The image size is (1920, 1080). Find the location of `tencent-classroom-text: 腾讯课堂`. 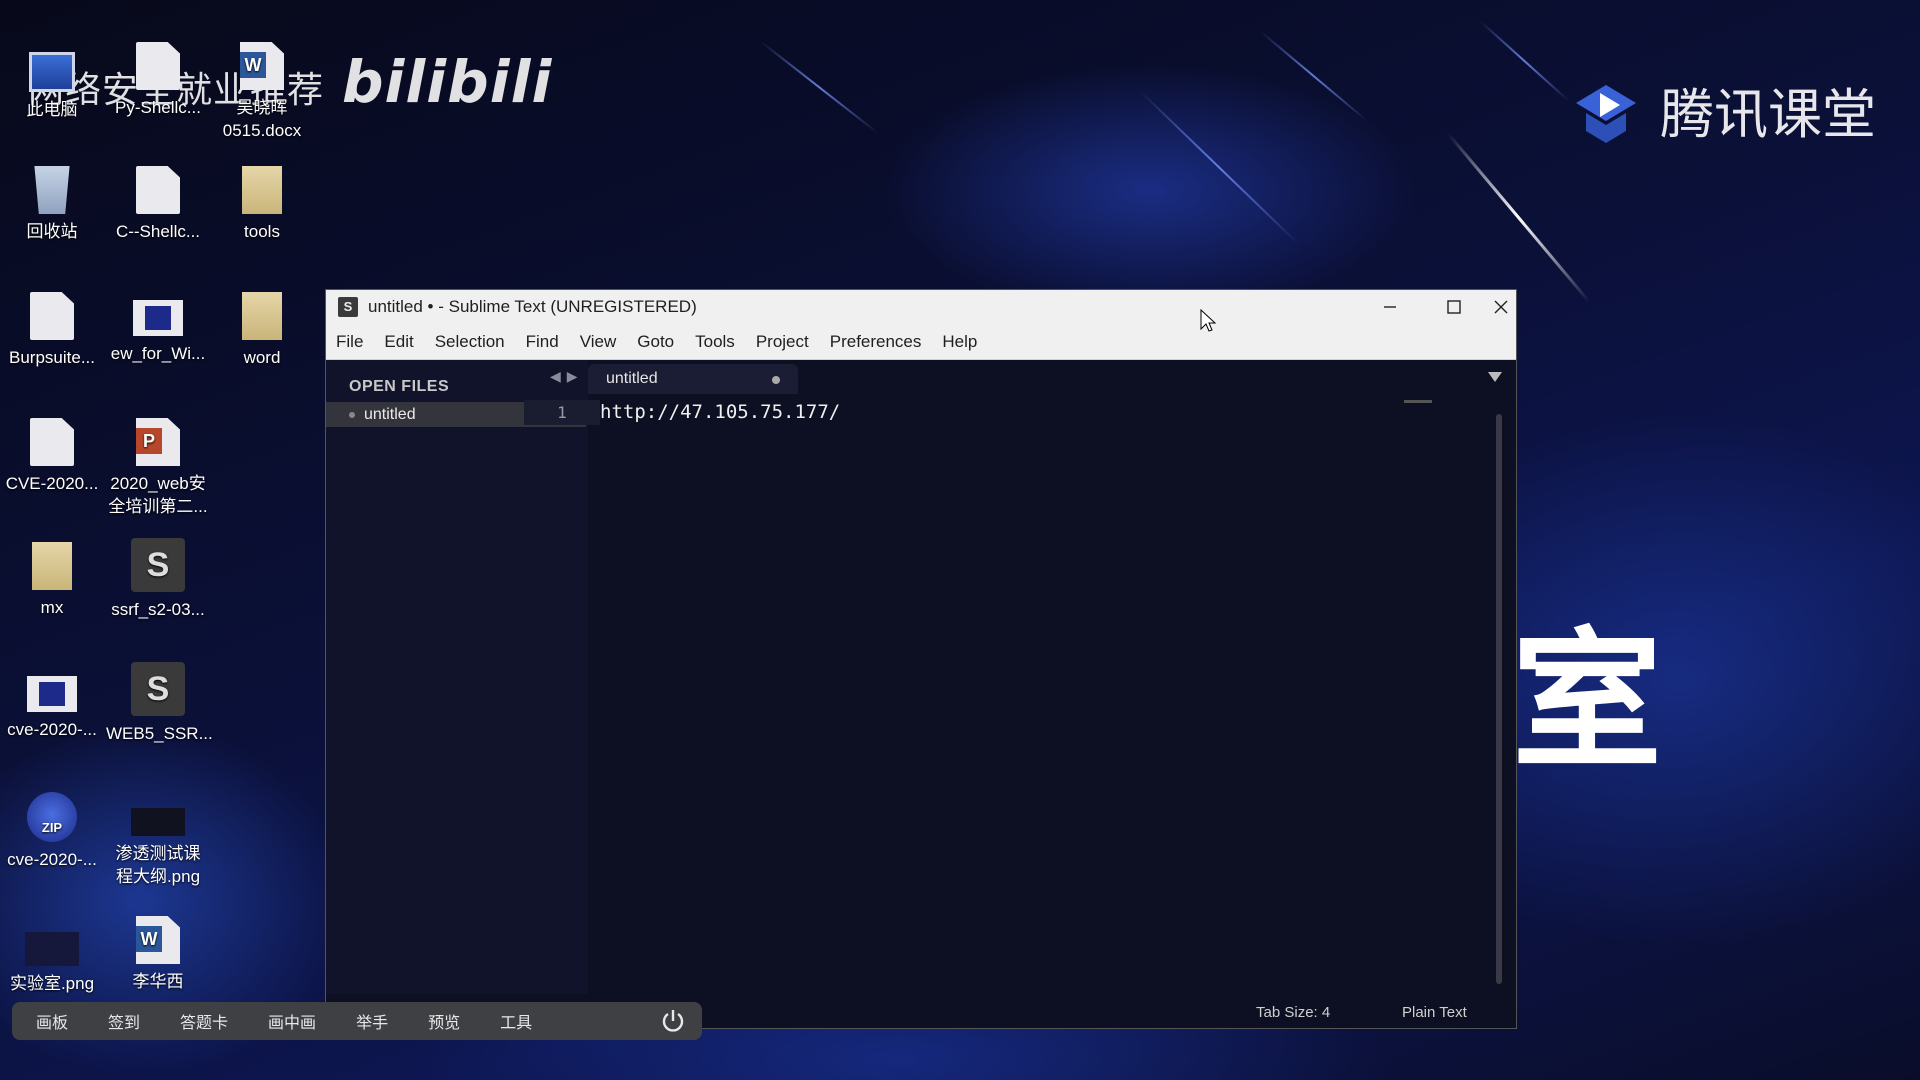

tencent-classroom-text: 腾讯课堂 is located at coordinates (1768, 114).